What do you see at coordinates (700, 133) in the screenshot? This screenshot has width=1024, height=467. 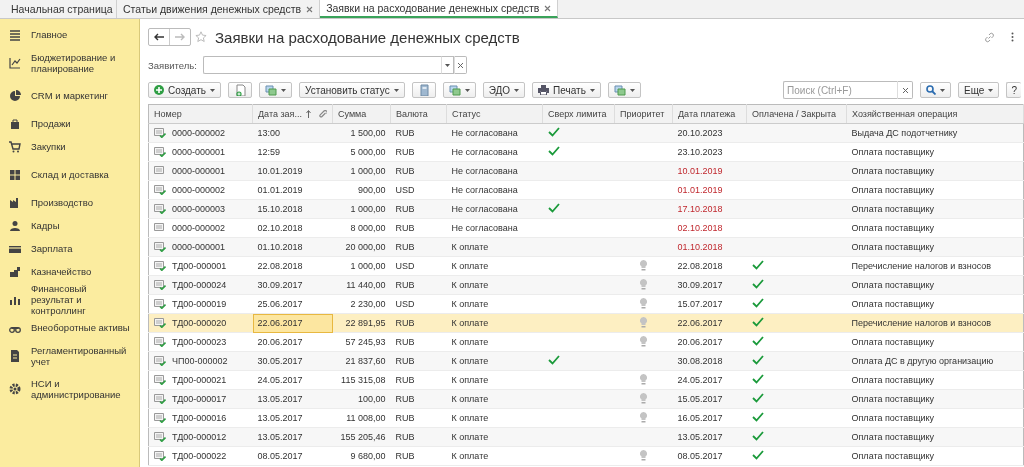 I see `table-cell: 20.10.2023` at bounding box center [700, 133].